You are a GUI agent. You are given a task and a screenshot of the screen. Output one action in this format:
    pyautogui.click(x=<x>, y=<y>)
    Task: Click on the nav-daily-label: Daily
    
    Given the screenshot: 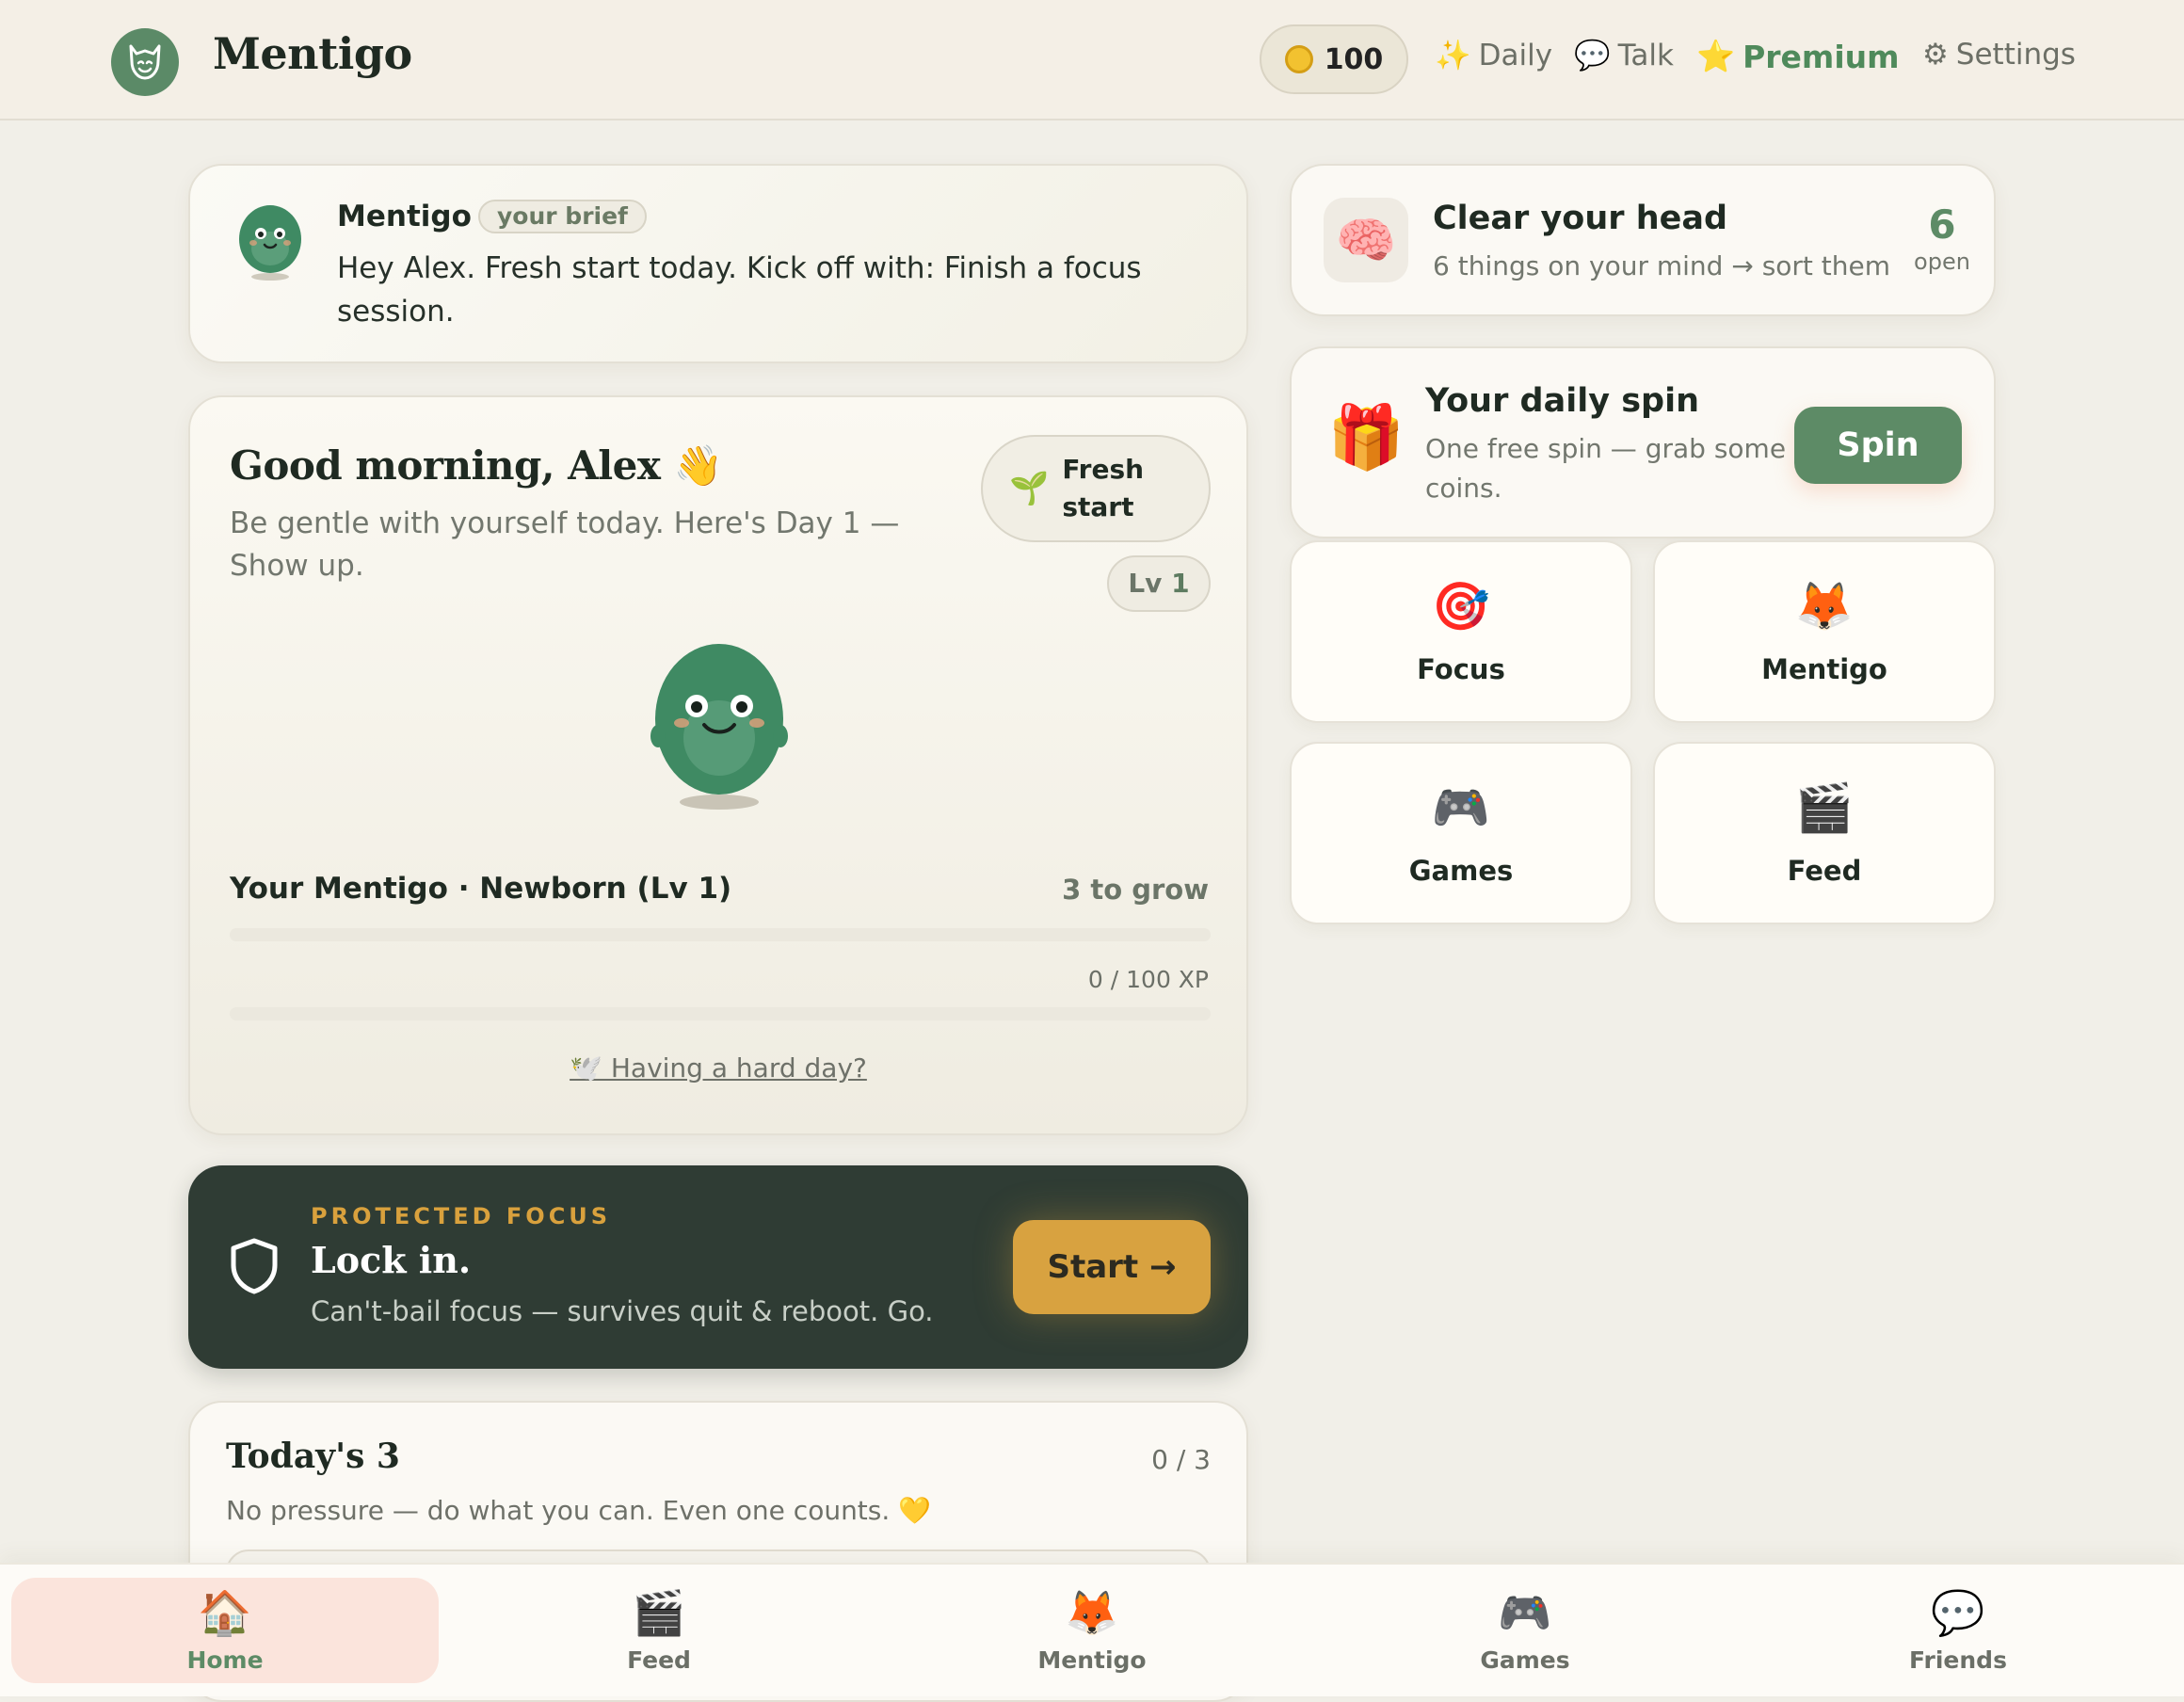 What is the action you would take?
    pyautogui.click(x=1515, y=55)
    